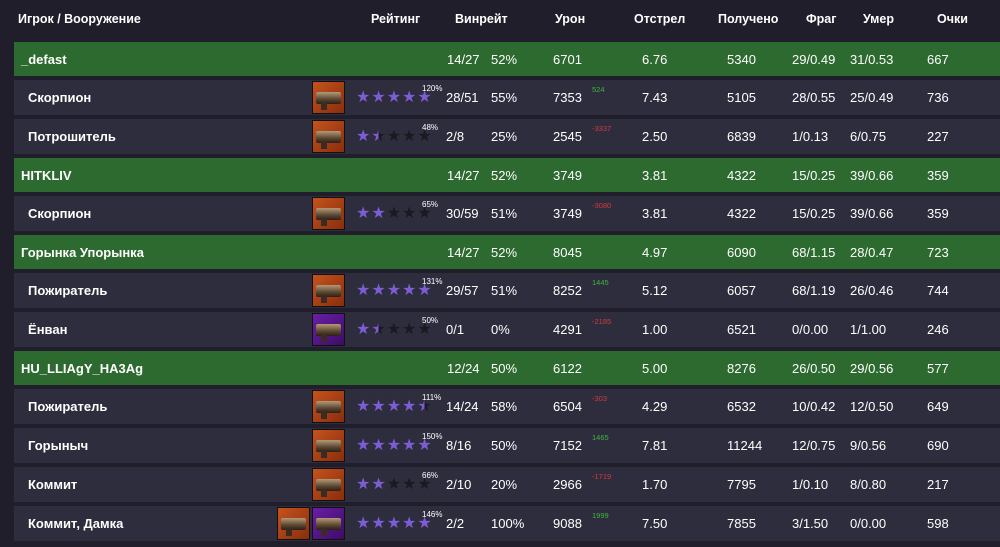 Image resolution: width=1000 pixels, height=547 pixels. Describe the element at coordinates (570, 19) in the screenshot. I see `header-damage: Урон` at that location.